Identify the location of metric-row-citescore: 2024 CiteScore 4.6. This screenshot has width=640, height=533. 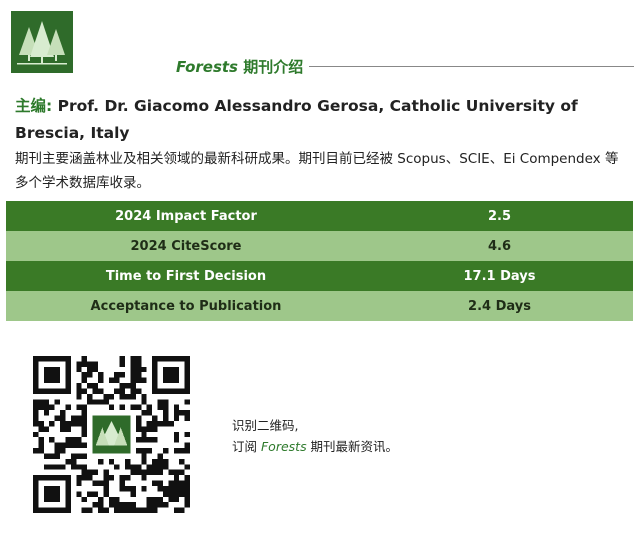
(319, 246).